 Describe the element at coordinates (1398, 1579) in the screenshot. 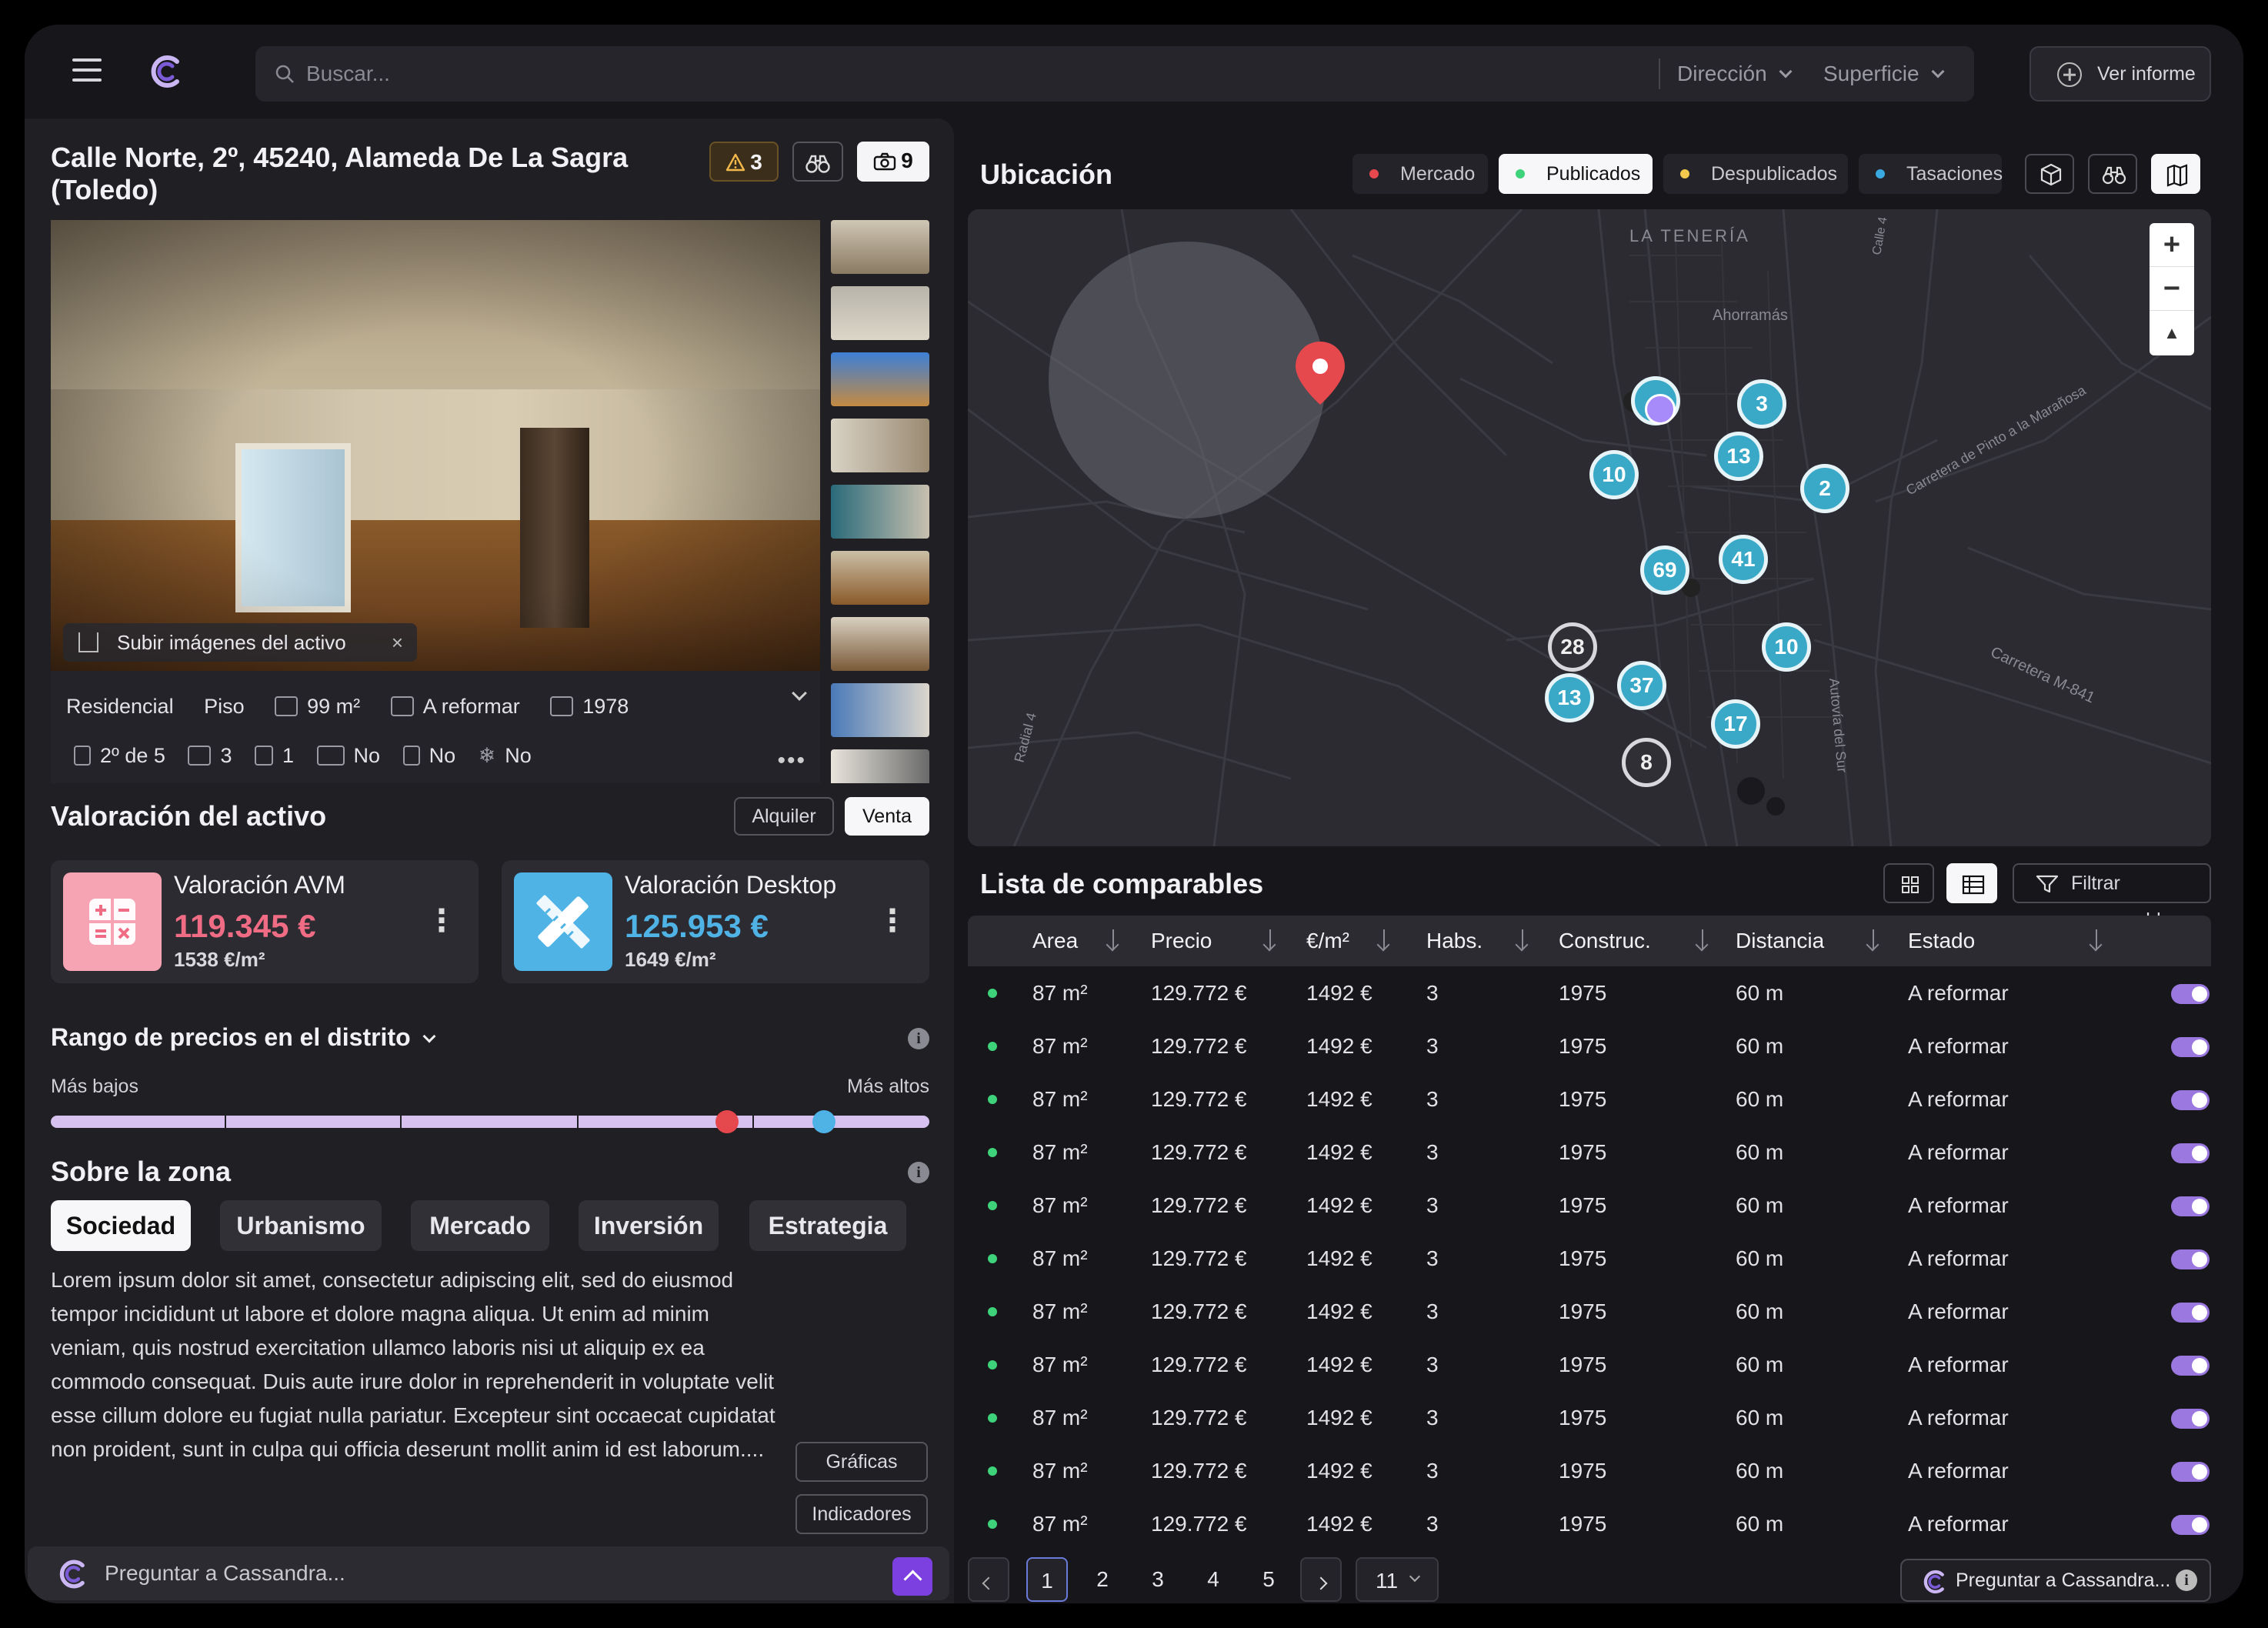

I see `page-size-select: 11` at that location.